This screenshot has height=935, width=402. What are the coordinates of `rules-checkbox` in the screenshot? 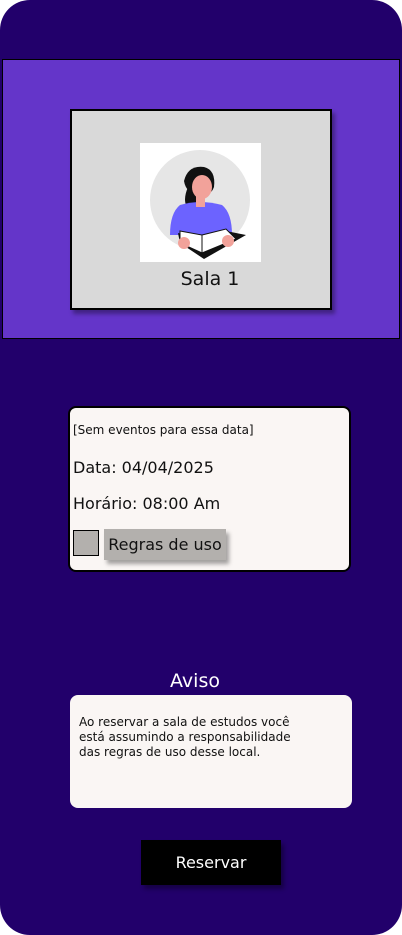 It's located at (86, 543).